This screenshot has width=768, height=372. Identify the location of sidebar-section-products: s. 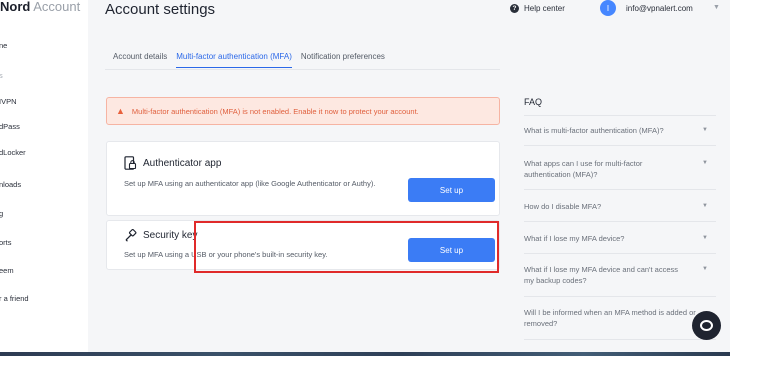
(1, 75).